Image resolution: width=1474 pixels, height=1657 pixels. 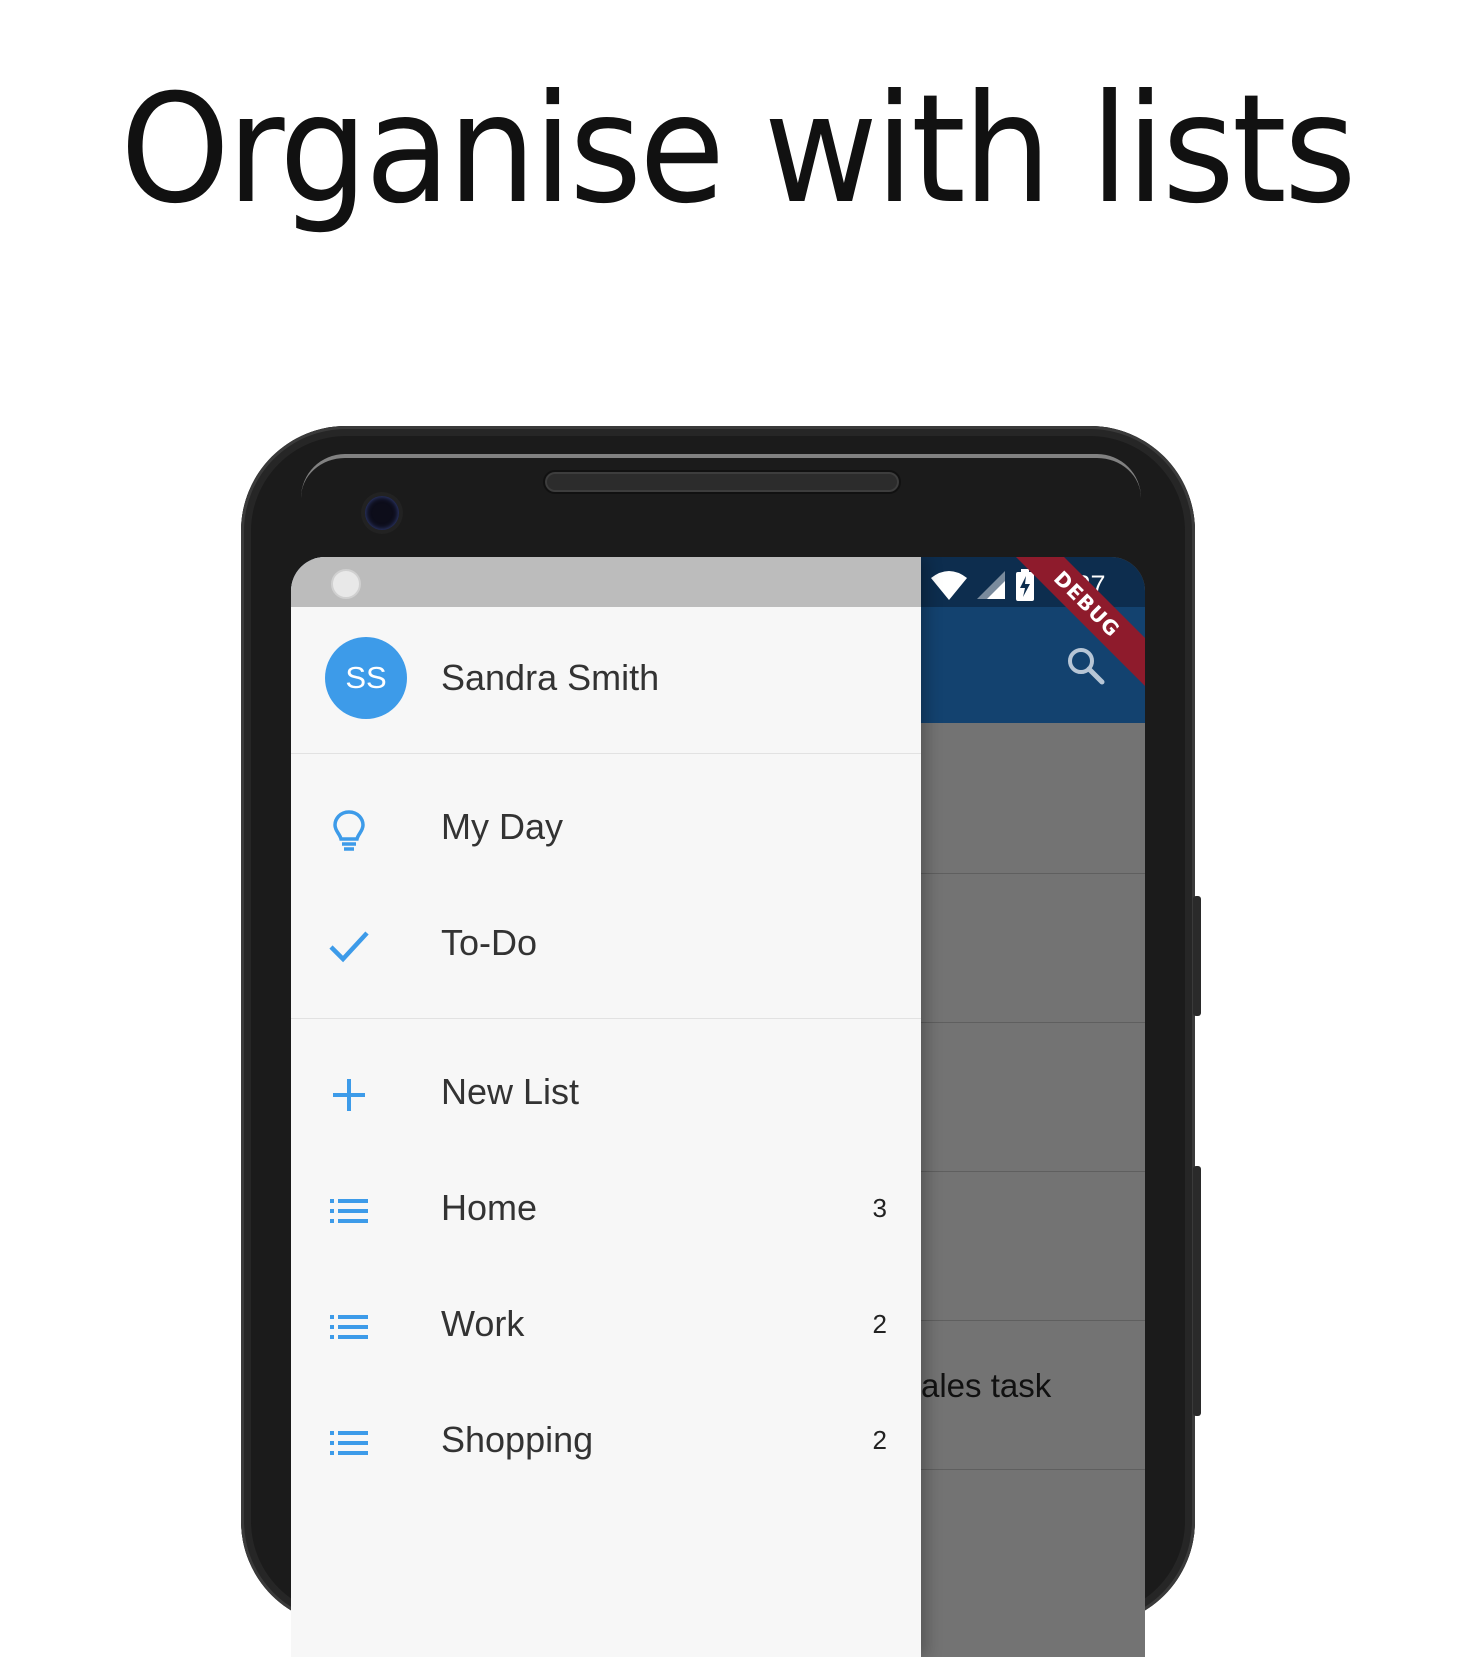 I want to click on drawer-item-label: Home, so click(x=489, y=1207).